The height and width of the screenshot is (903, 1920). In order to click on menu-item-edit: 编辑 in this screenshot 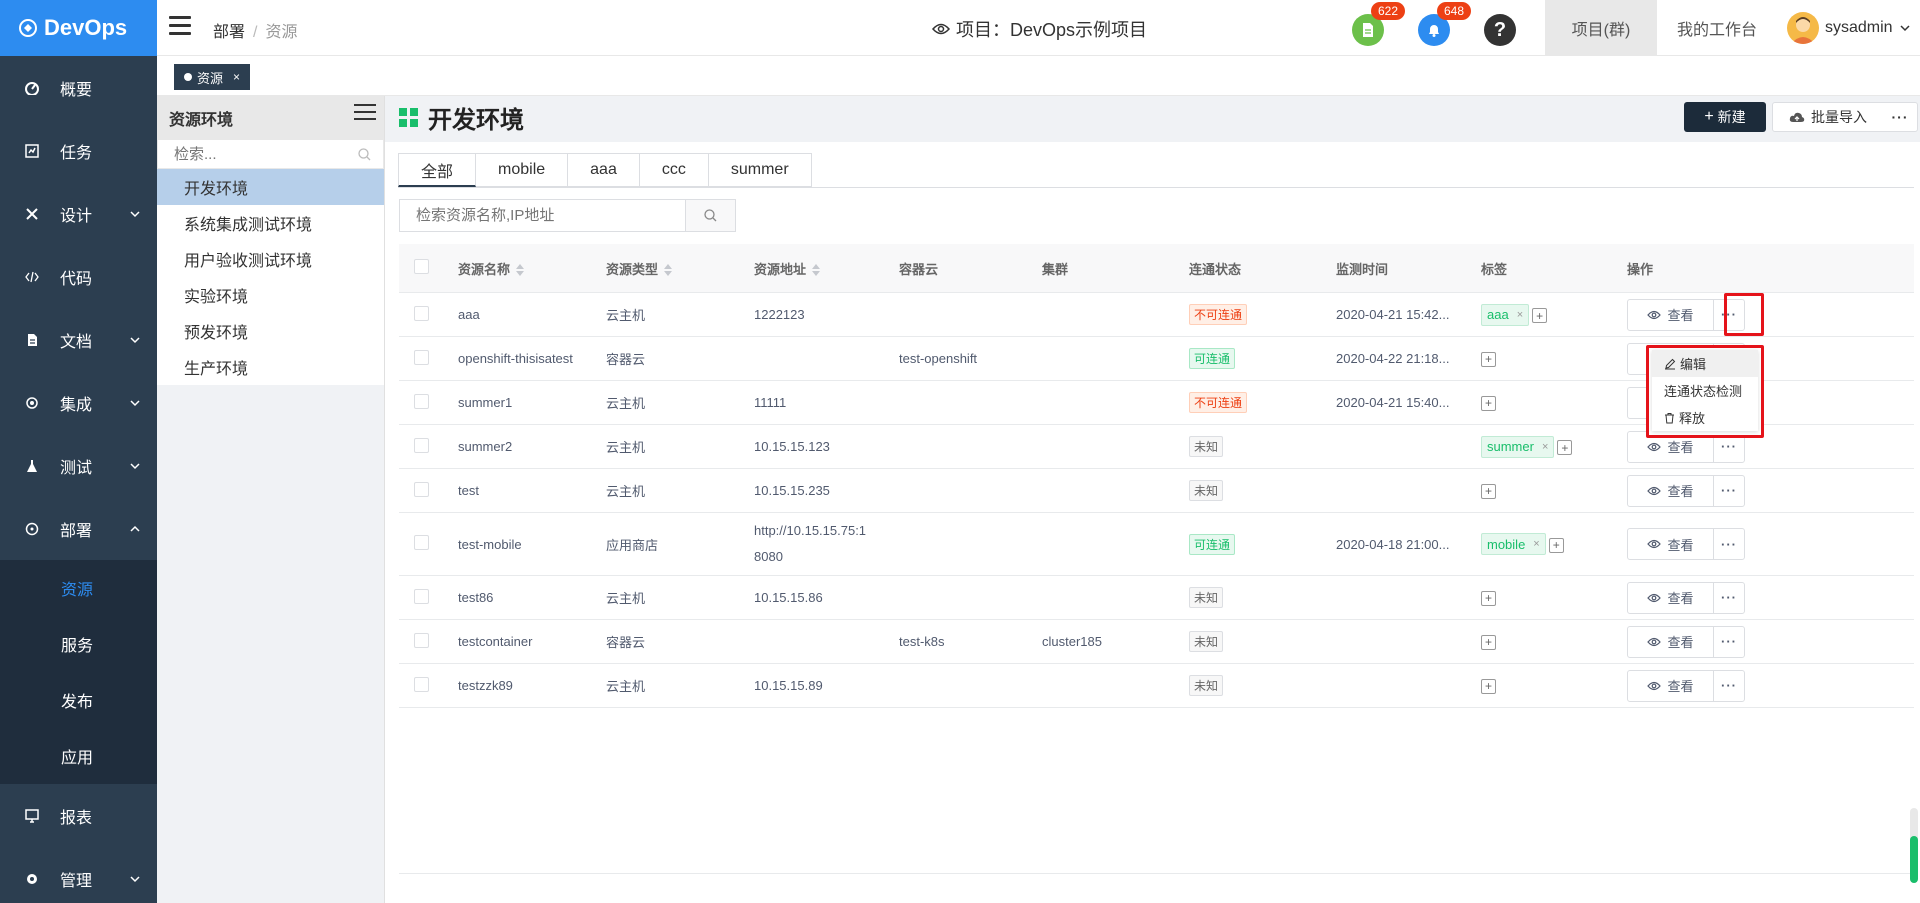, I will do `click(1705, 363)`.